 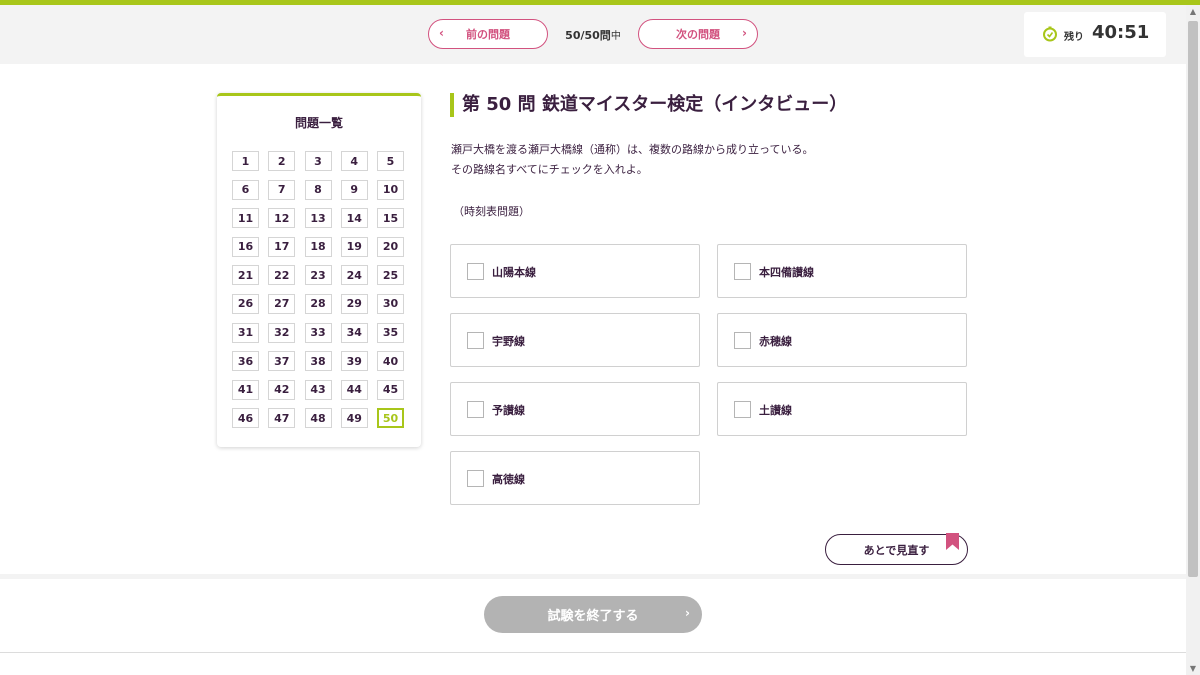 I want to click on question-number-32: 32, so click(x=282, y=332).